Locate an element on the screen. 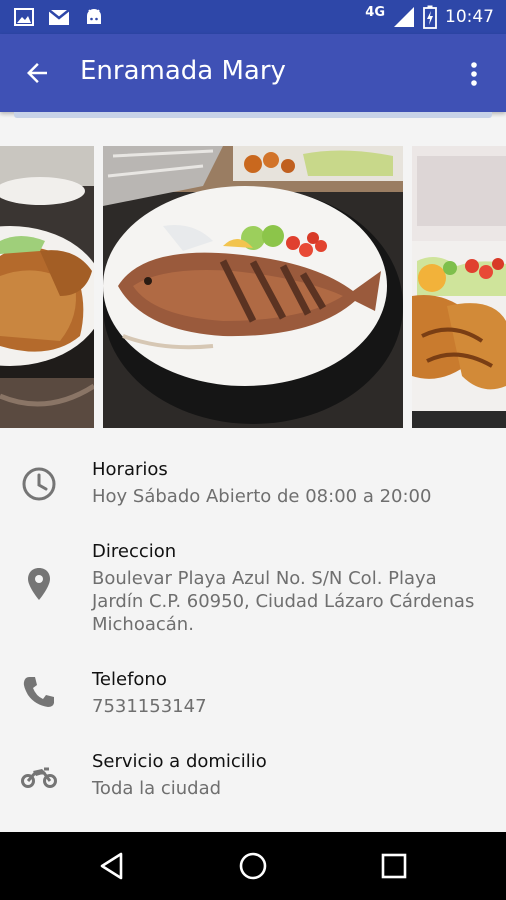  status-bar: 4G 10:47 is located at coordinates (253, 17).